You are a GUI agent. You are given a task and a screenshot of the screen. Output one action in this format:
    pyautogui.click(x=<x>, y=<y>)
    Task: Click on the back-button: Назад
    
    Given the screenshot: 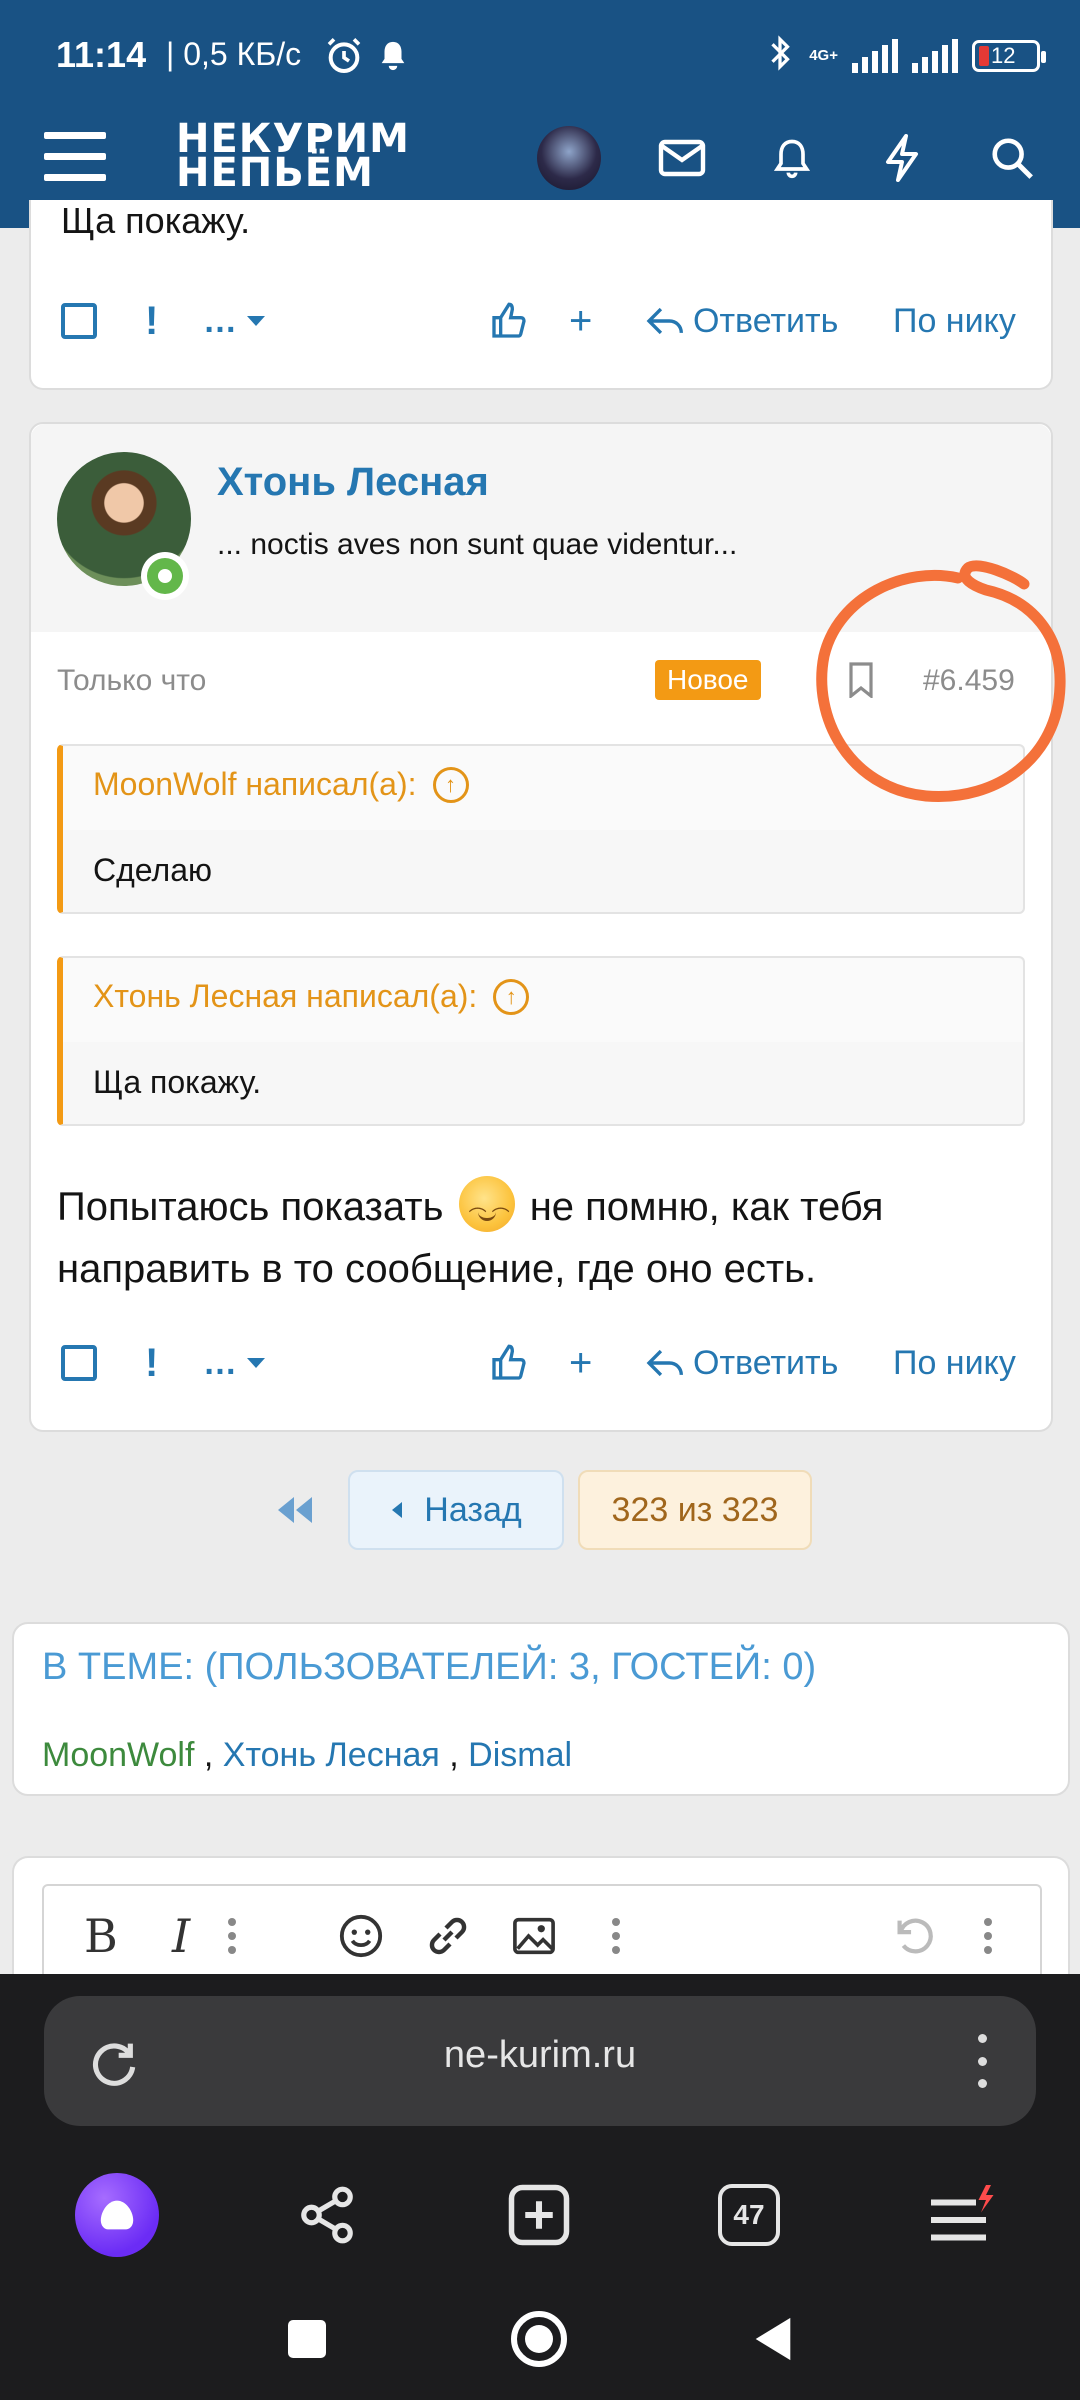 What is the action you would take?
    pyautogui.click(x=456, y=1510)
    